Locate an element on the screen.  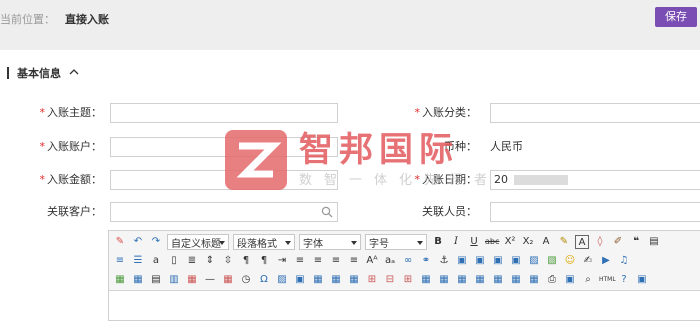
image-center-icon: ▣ is located at coordinates (516, 261).